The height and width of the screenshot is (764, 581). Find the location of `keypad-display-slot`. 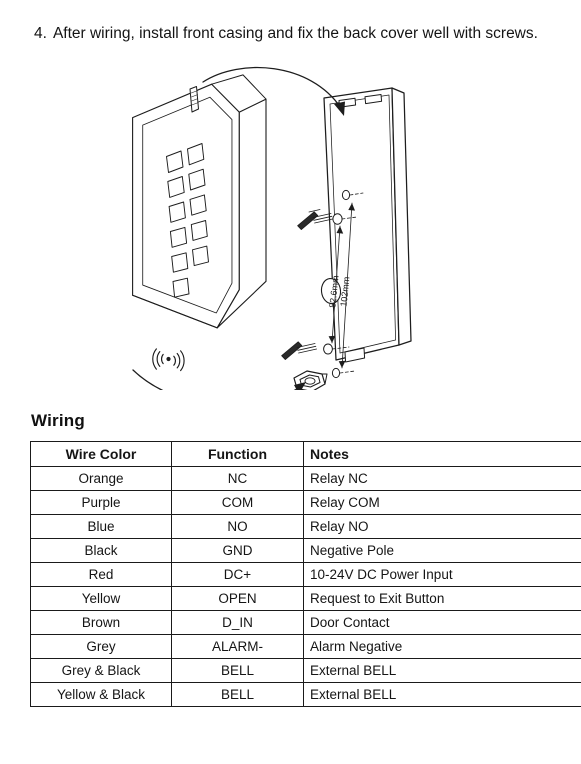

keypad-display-slot is located at coordinates (194, 99).